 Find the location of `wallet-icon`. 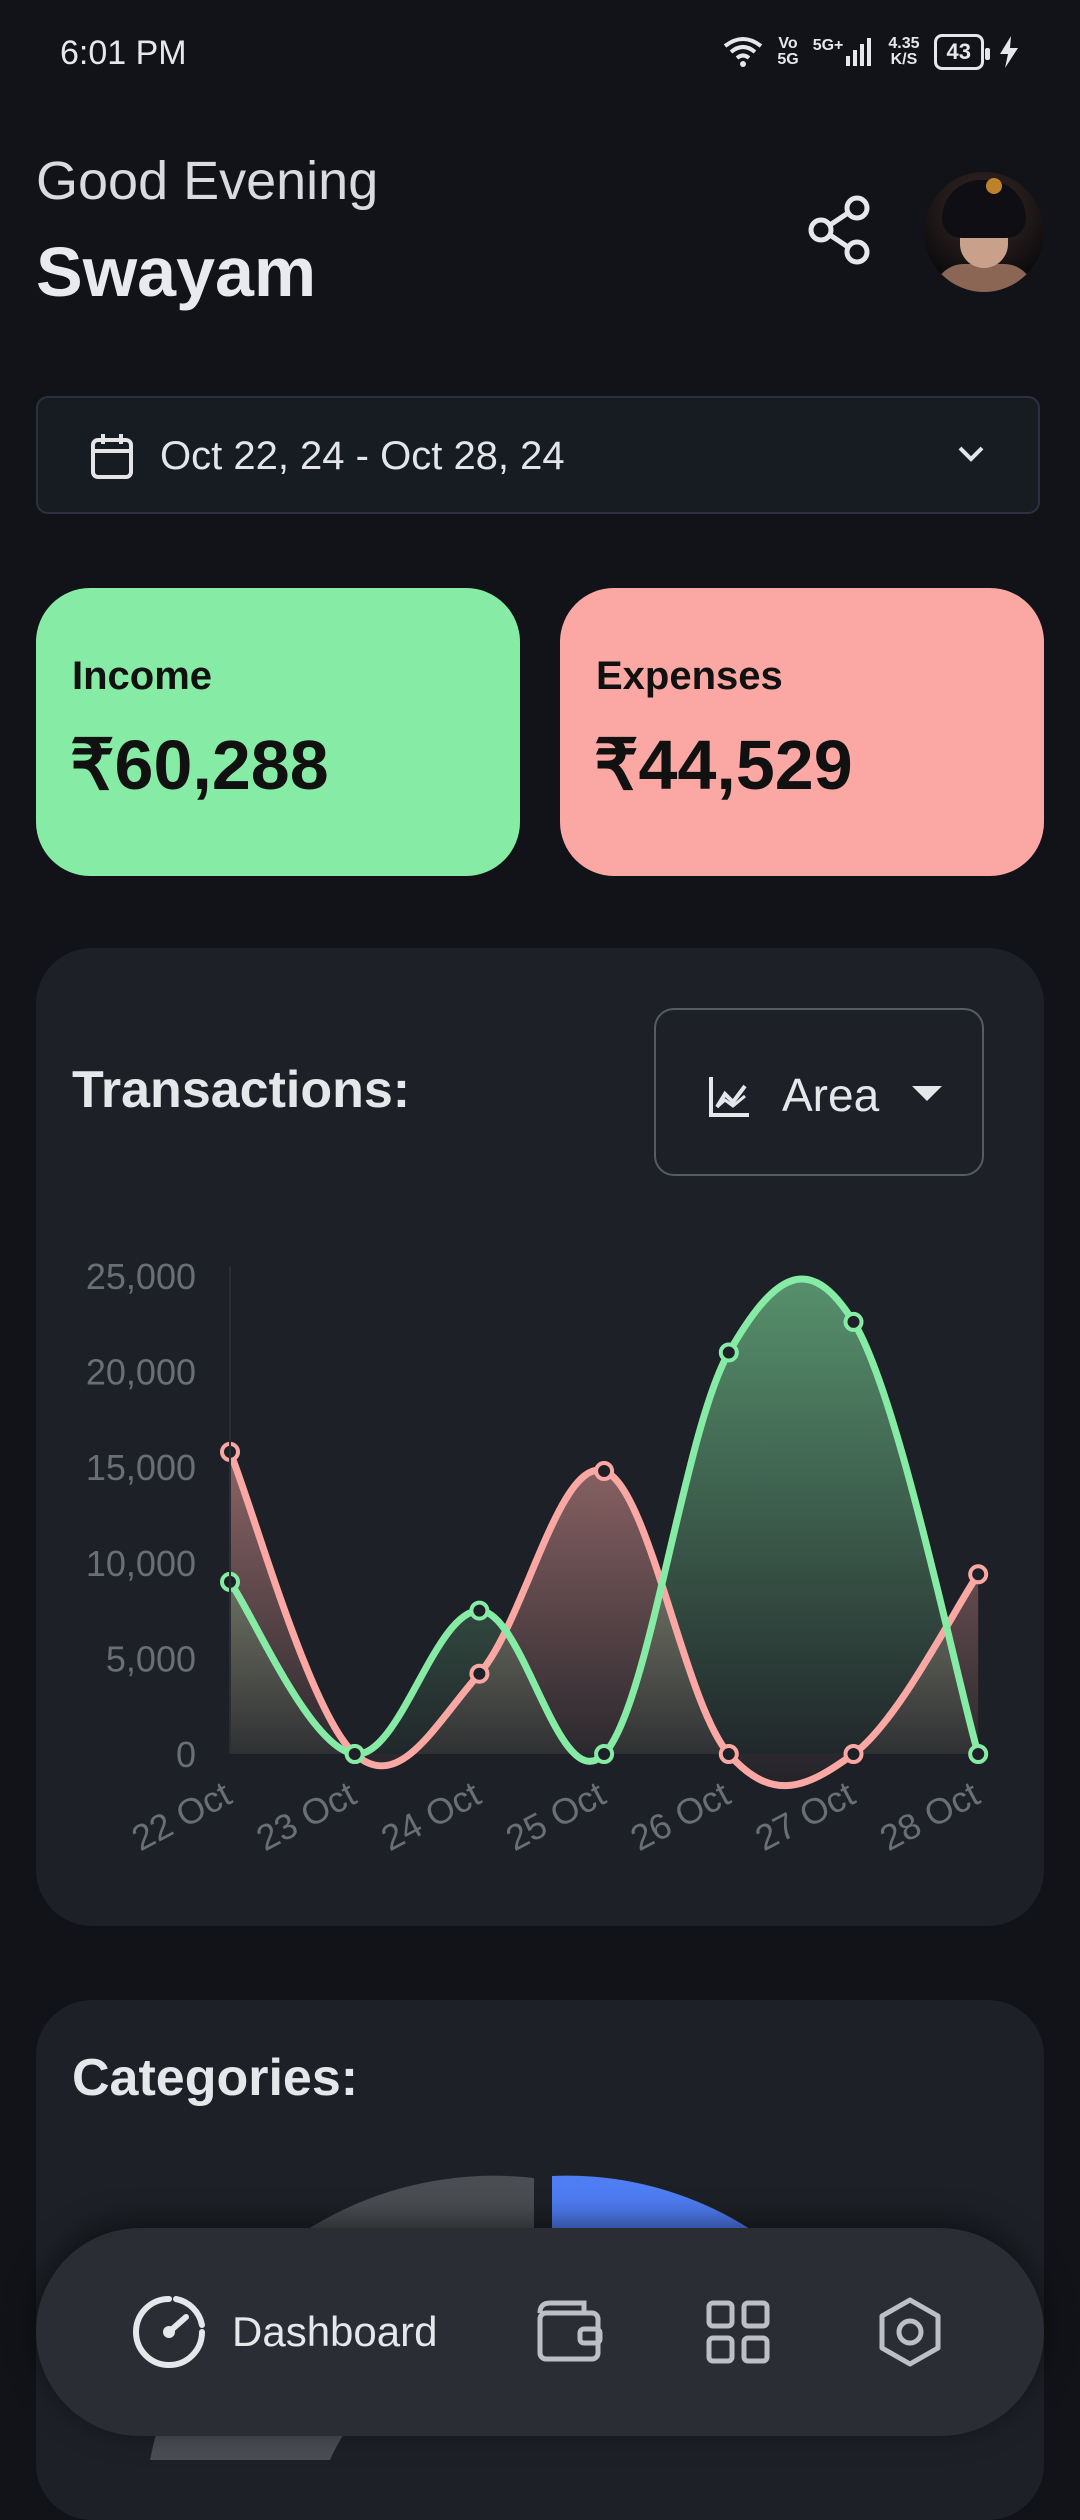

wallet-icon is located at coordinates (570, 2331).